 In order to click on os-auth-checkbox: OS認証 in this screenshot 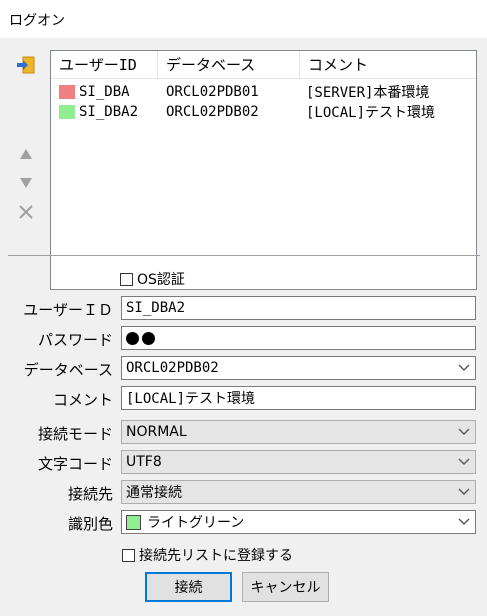, I will do `click(152, 279)`.